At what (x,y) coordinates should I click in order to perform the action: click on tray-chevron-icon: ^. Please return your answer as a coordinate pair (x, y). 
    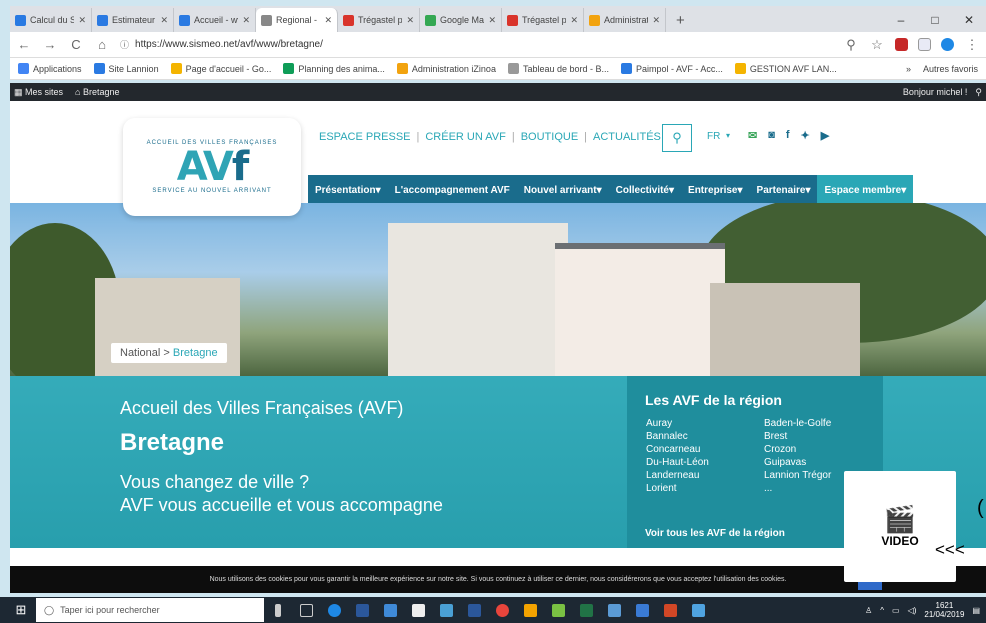
    Looking at the image, I should click on (882, 610).